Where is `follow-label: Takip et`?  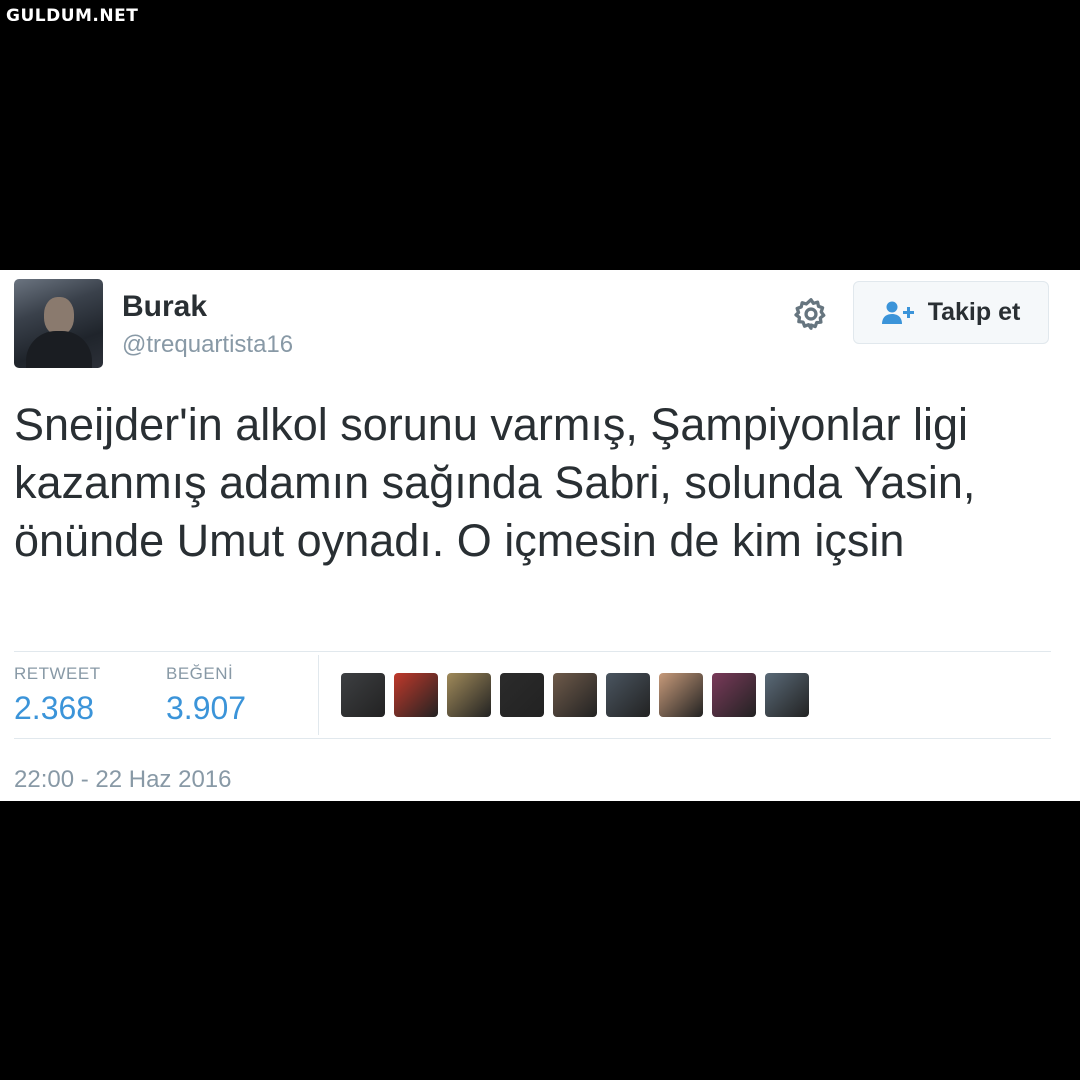
follow-label: Takip et is located at coordinates (974, 312).